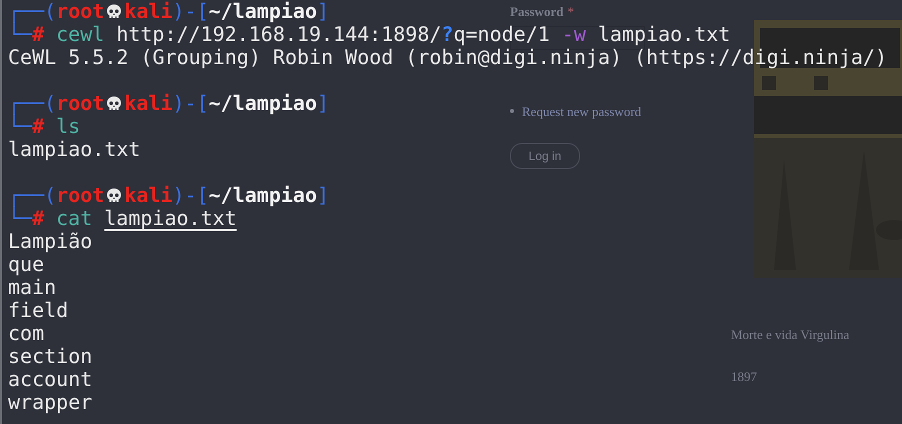 Image resolution: width=902 pixels, height=424 pixels. Describe the element at coordinates (50, 402) in the screenshot. I see `output-line: wrapper` at that location.